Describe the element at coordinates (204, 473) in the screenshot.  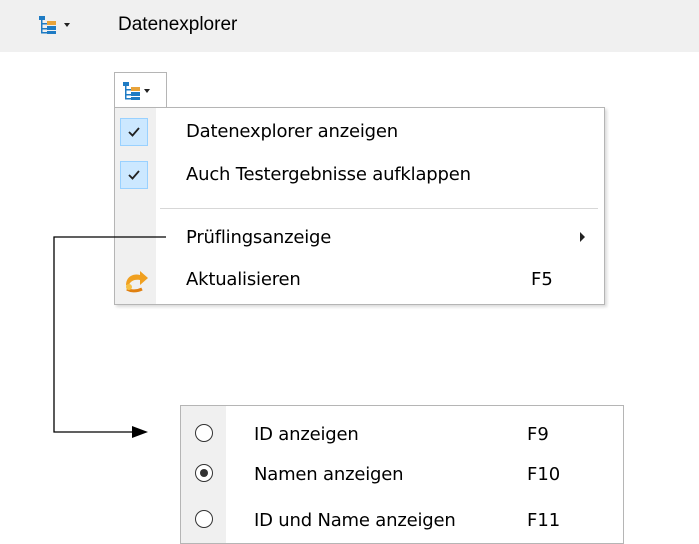
I see `radio-button-selected` at that location.